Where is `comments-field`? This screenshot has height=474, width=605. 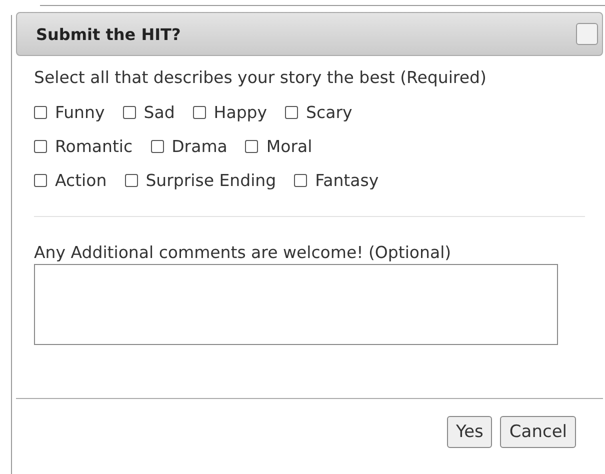
comments-field is located at coordinates (296, 304).